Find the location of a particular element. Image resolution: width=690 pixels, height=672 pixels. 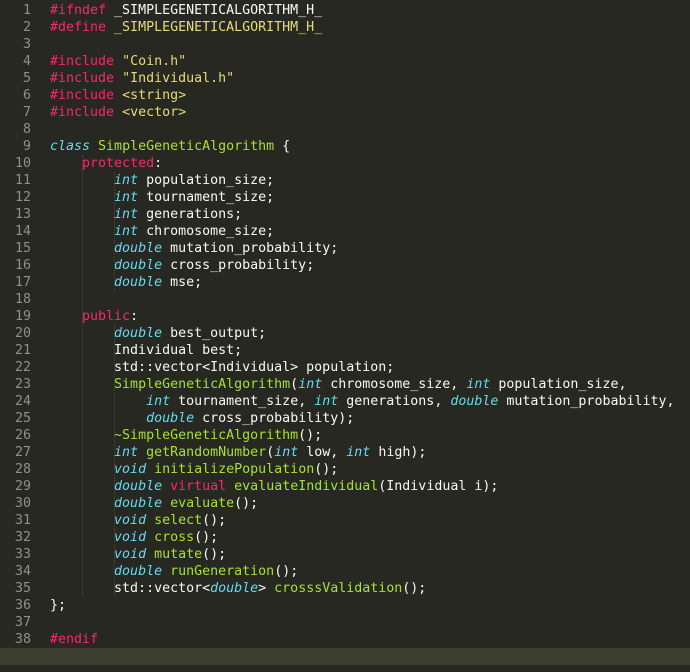

code-token: select is located at coordinates (178, 520).